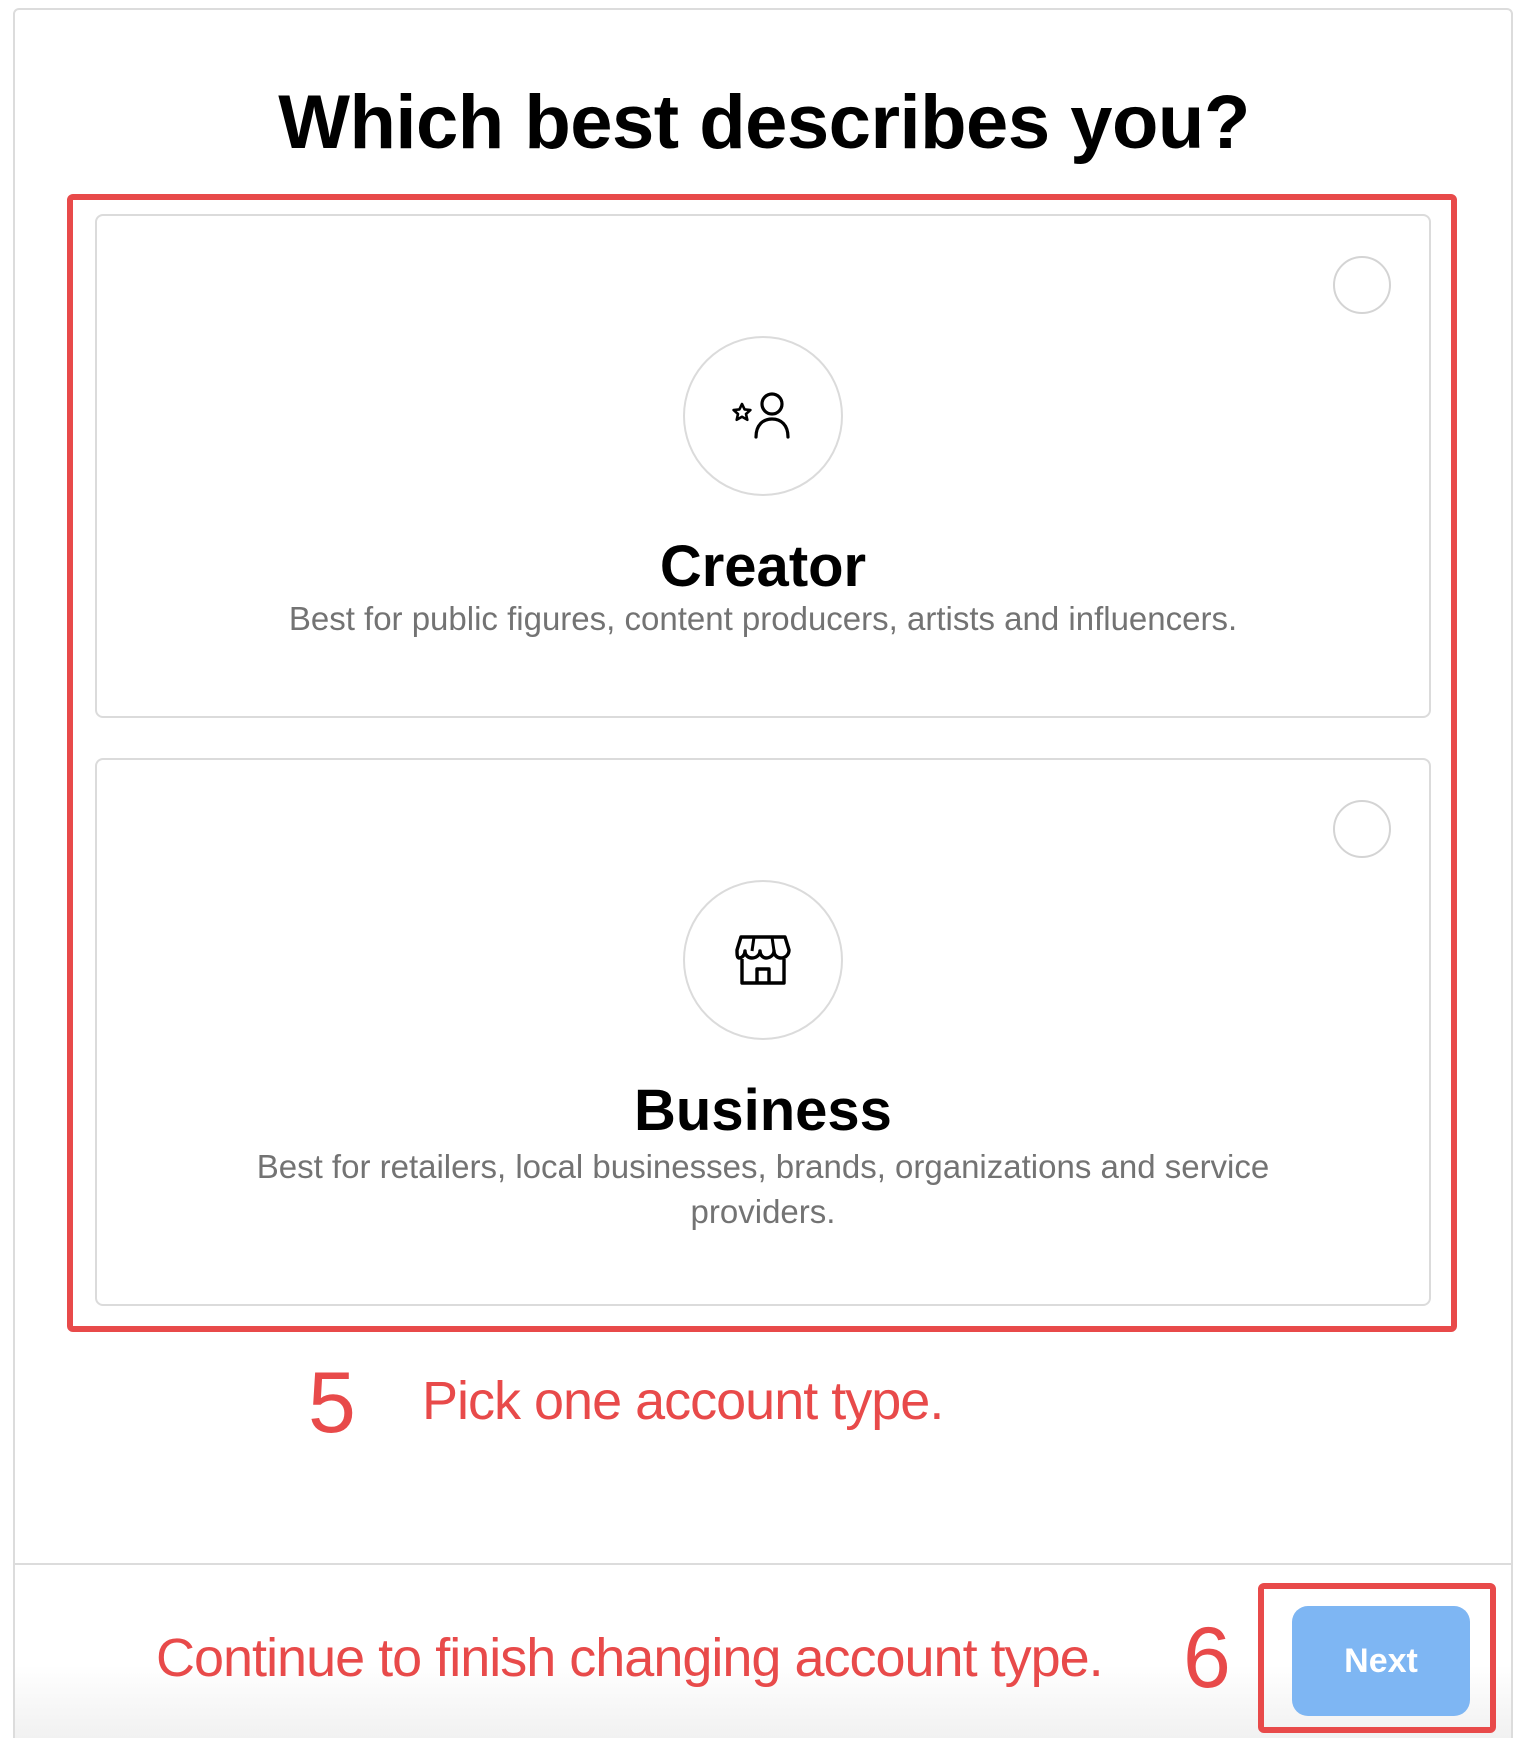 This screenshot has height=1738, width=1528. What do you see at coordinates (1362, 829) in the screenshot?
I see `business-radio-button` at bounding box center [1362, 829].